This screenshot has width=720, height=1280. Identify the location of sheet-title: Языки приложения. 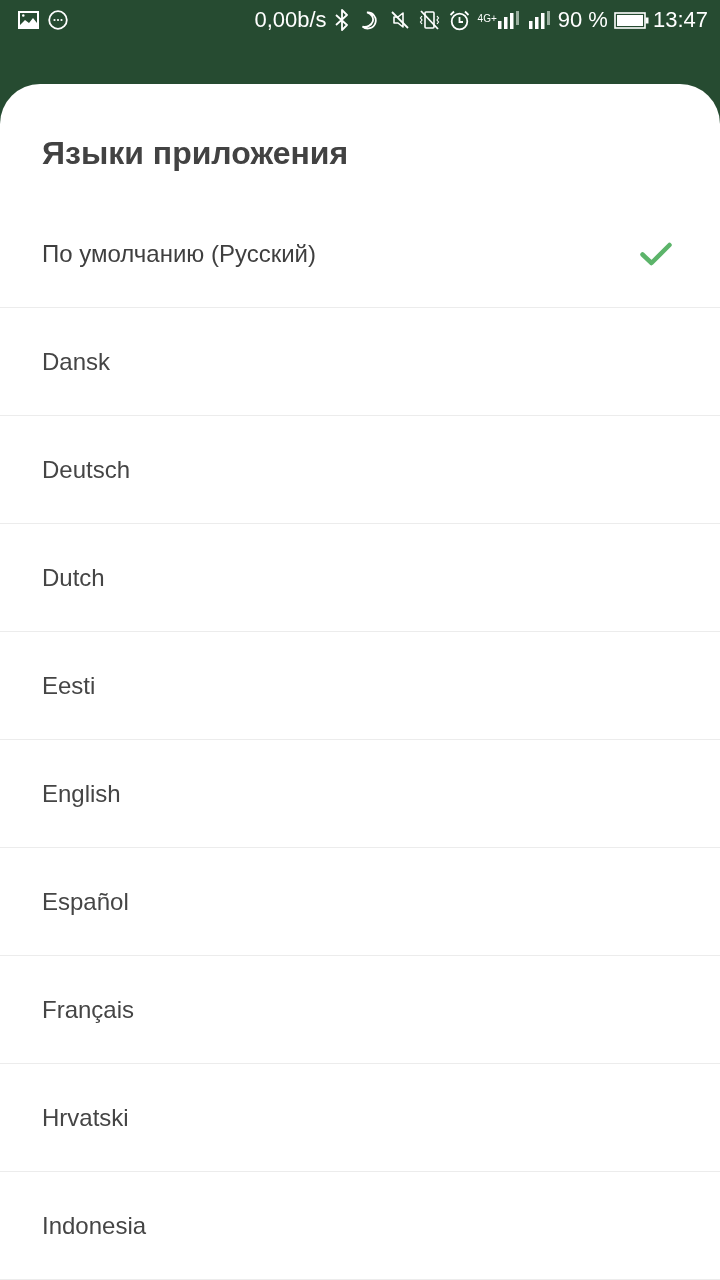
(195, 153).